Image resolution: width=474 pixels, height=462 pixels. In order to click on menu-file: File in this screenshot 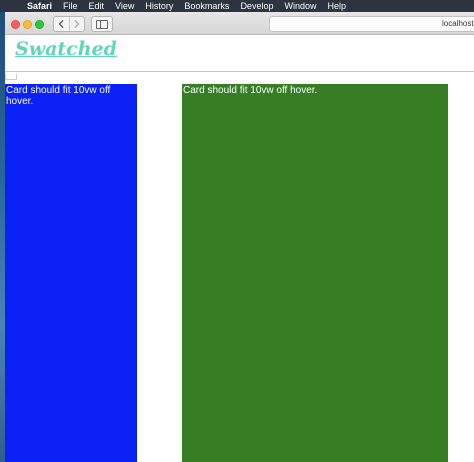, I will do `click(70, 6)`.